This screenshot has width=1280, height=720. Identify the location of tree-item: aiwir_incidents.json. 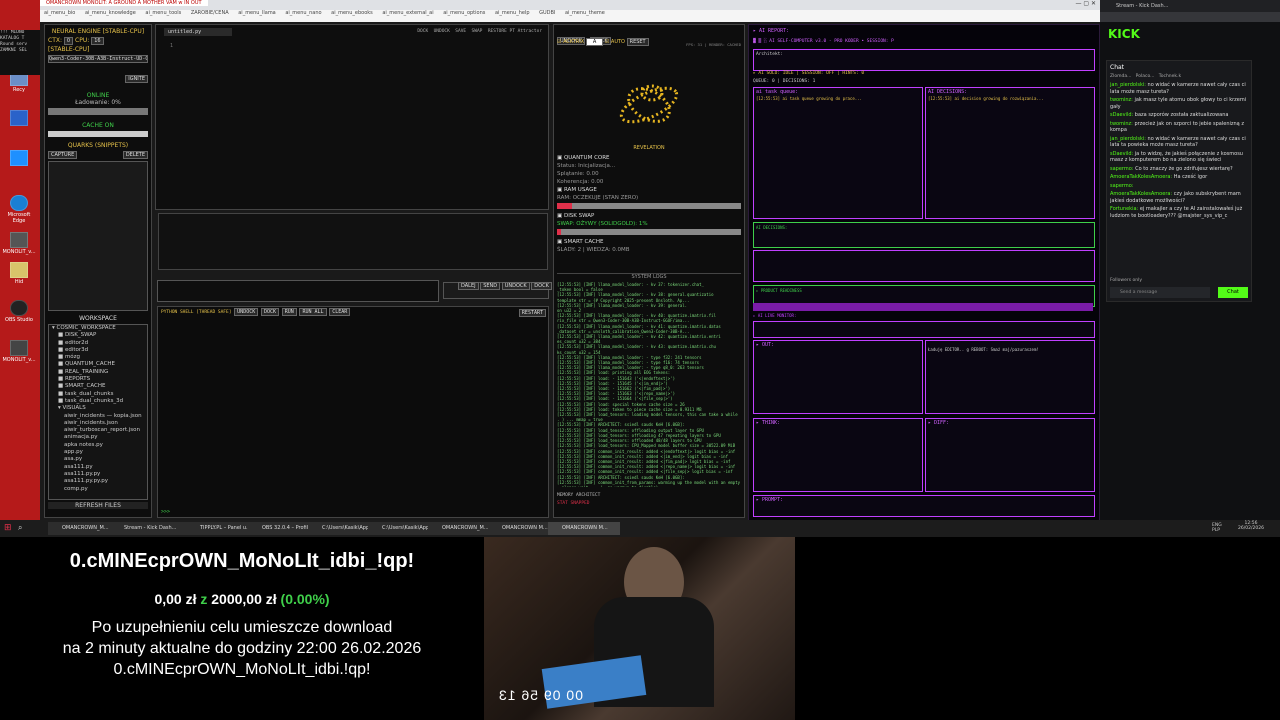
(99, 423).